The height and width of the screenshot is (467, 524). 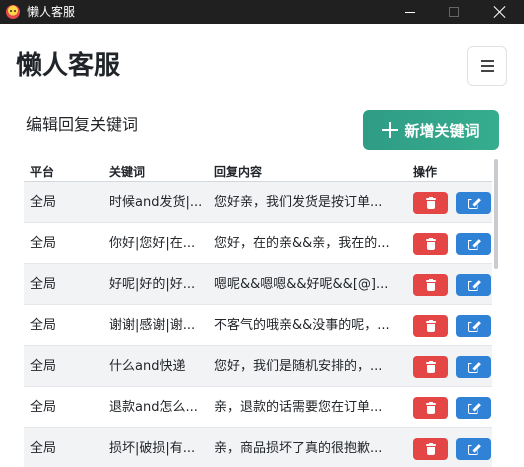 What do you see at coordinates (496, 214) in the screenshot?
I see `scrollbar-thumb` at bounding box center [496, 214].